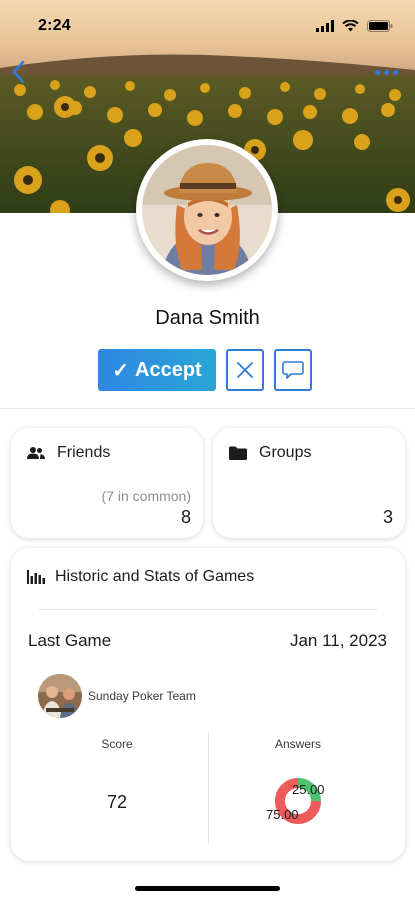 Image resolution: width=415 pixels, height=900 pixels. What do you see at coordinates (387, 517) in the screenshot?
I see `groups-count: 3` at bounding box center [387, 517].